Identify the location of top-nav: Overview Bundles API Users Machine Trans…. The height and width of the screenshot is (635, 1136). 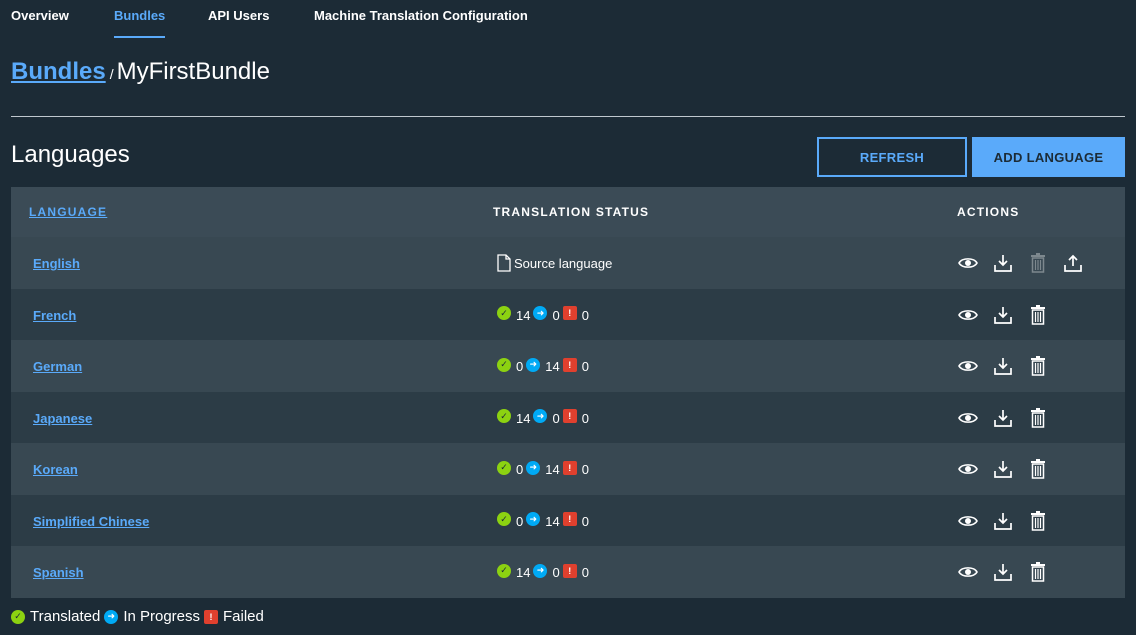
(568, 20).